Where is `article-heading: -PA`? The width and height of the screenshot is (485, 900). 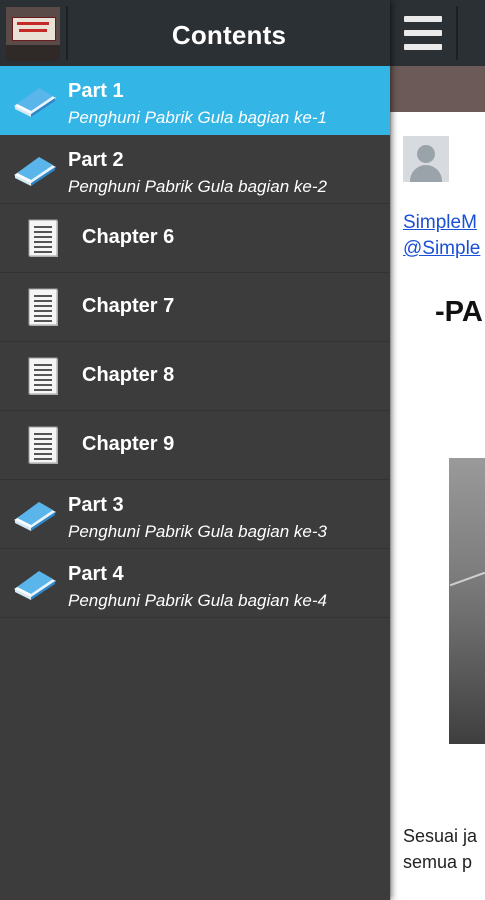
article-heading: -PA is located at coordinates (459, 312).